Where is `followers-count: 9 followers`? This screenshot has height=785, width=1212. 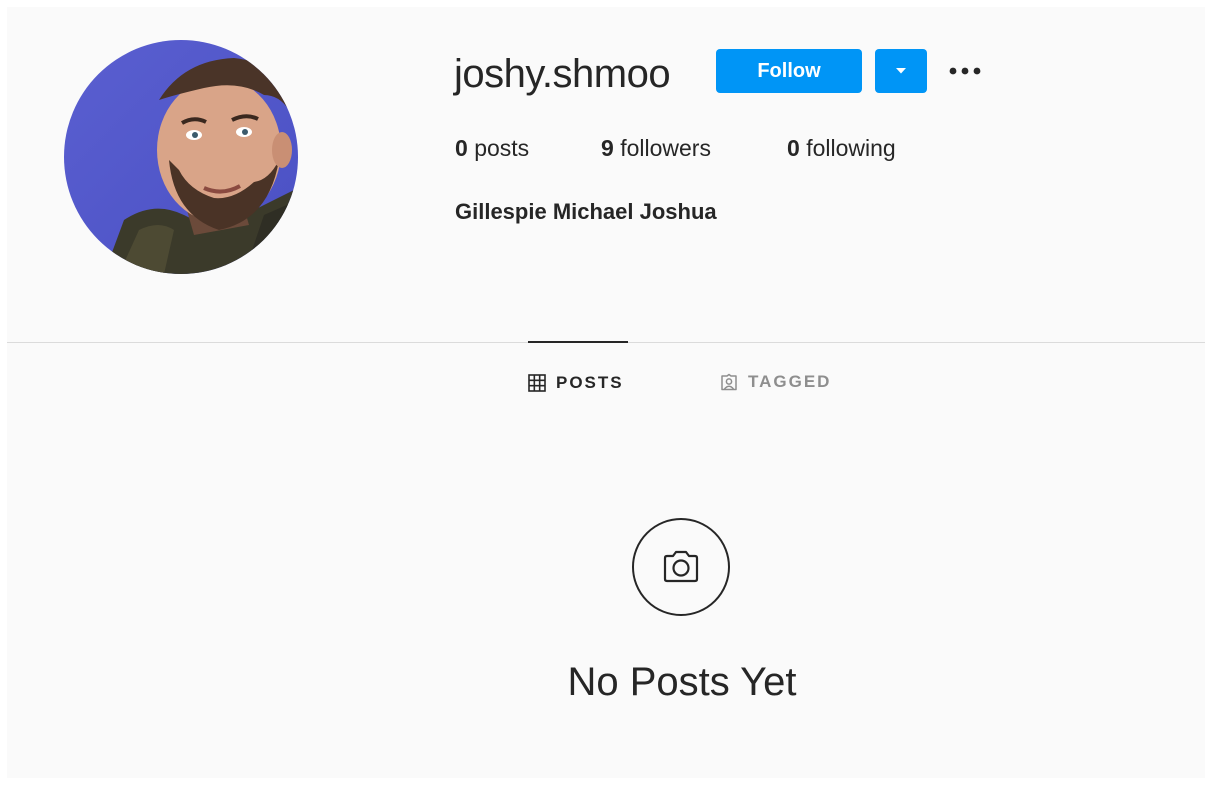 followers-count: 9 followers is located at coordinates (656, 148).